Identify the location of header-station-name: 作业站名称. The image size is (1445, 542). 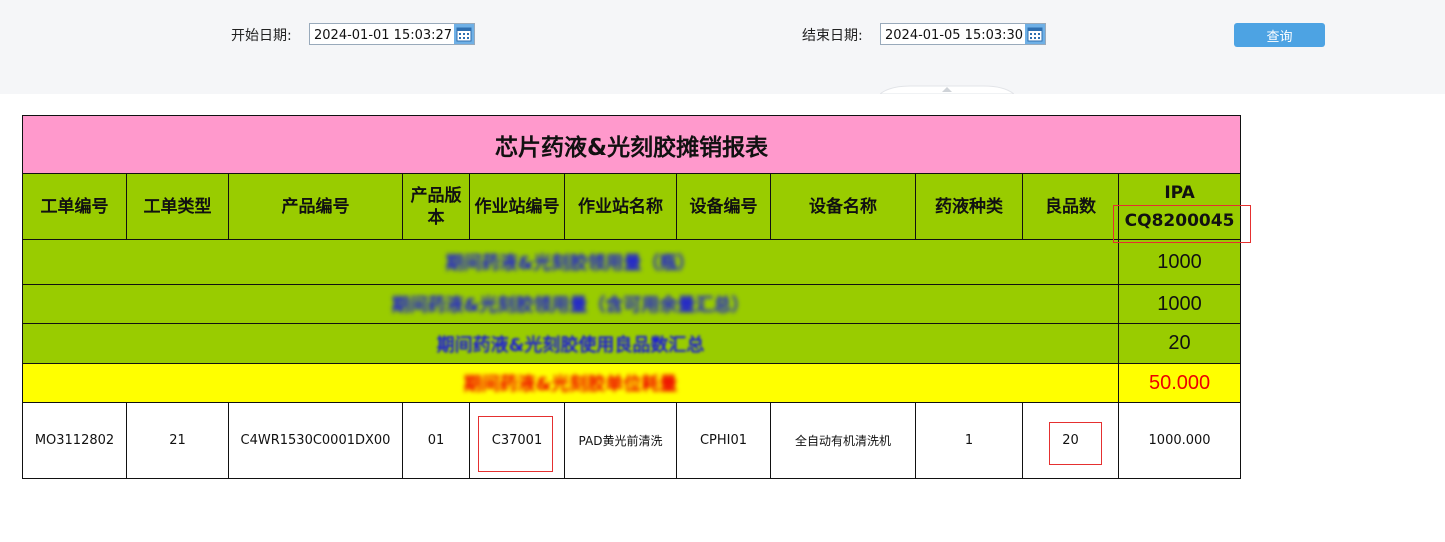
(620, 206).